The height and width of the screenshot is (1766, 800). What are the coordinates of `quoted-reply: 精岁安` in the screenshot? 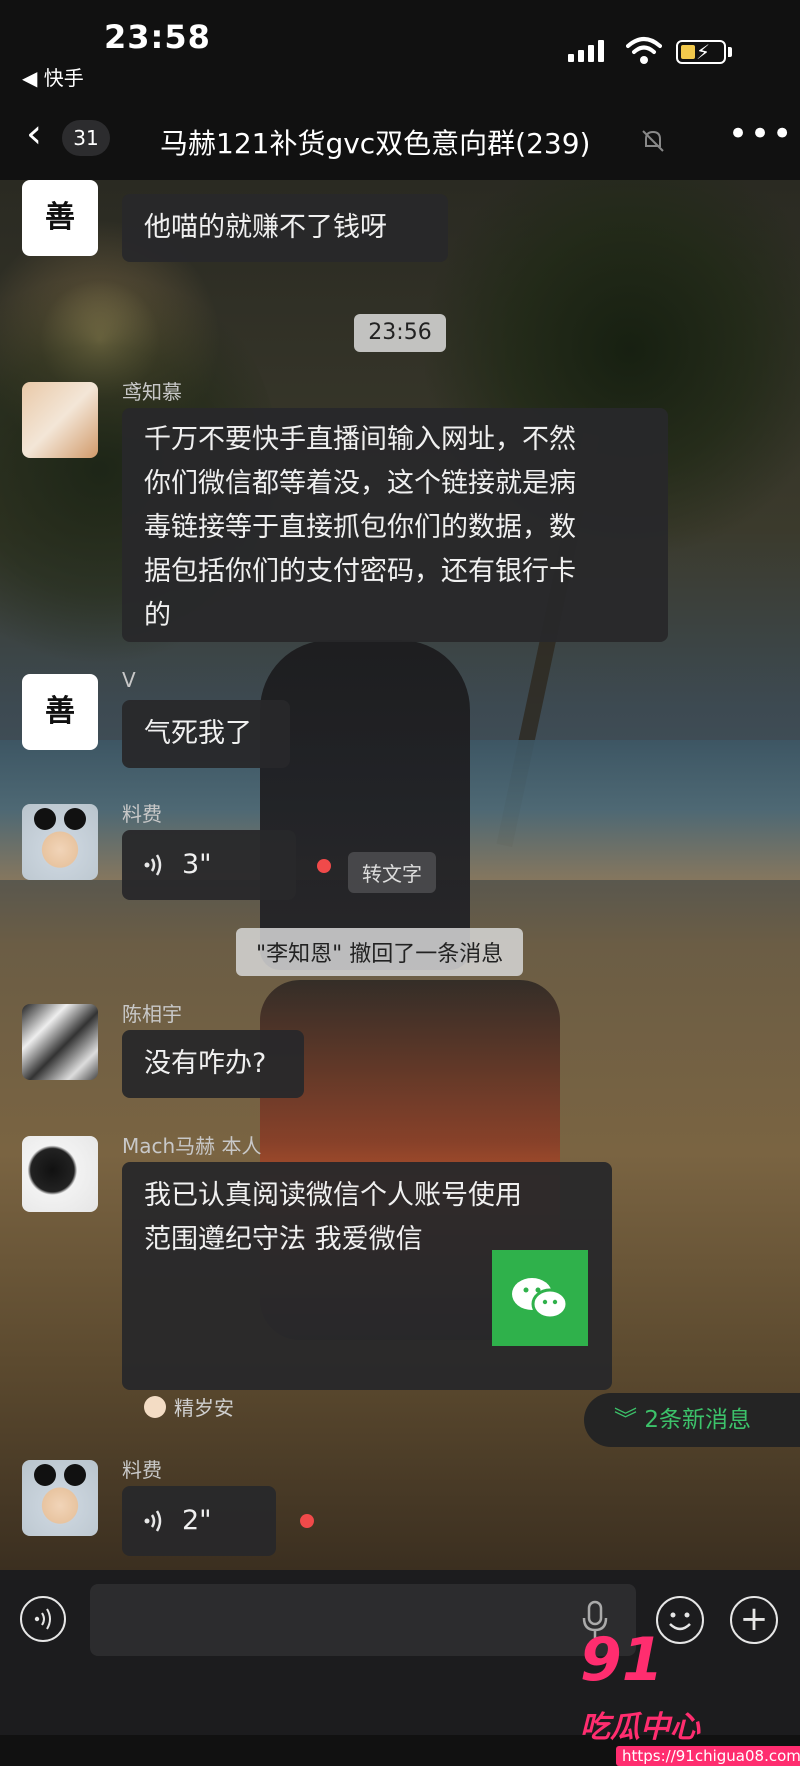 It's located at (189, 1406).